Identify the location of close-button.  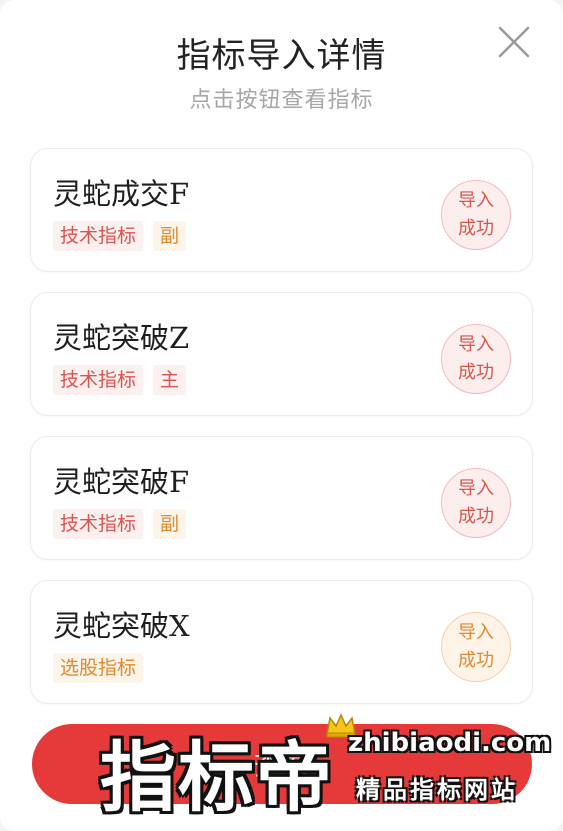
(514, 42).